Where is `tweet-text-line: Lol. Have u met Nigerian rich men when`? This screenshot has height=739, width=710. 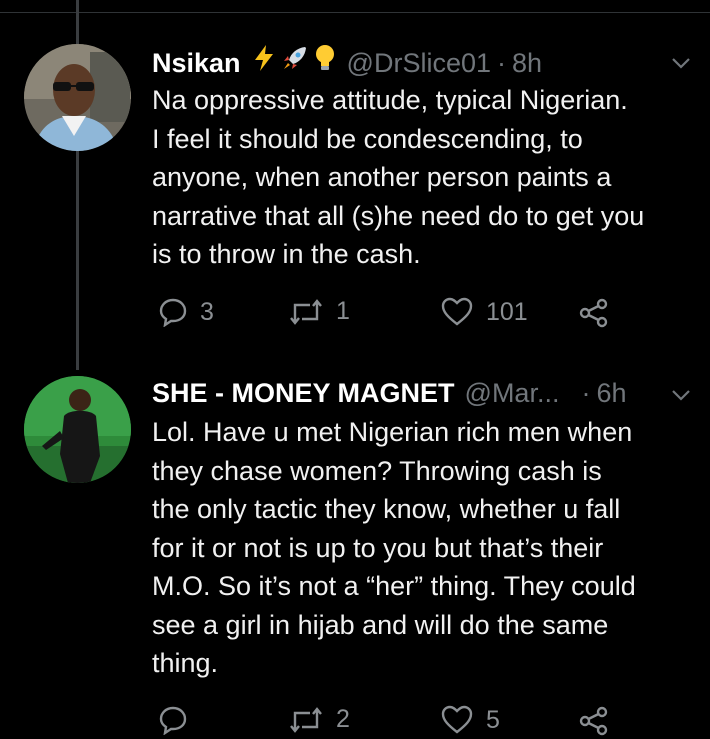 tweet-text-line: Lol. Have u met Nigerian rich men when is located at coordinates (392, 432).